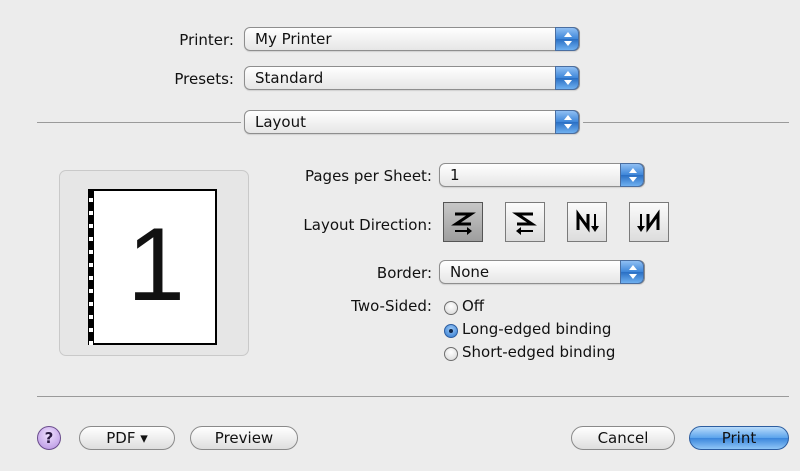  Describe the element at coordinates (412, 78) in the screenshot. I see `presets-popup: Standard` at that location.